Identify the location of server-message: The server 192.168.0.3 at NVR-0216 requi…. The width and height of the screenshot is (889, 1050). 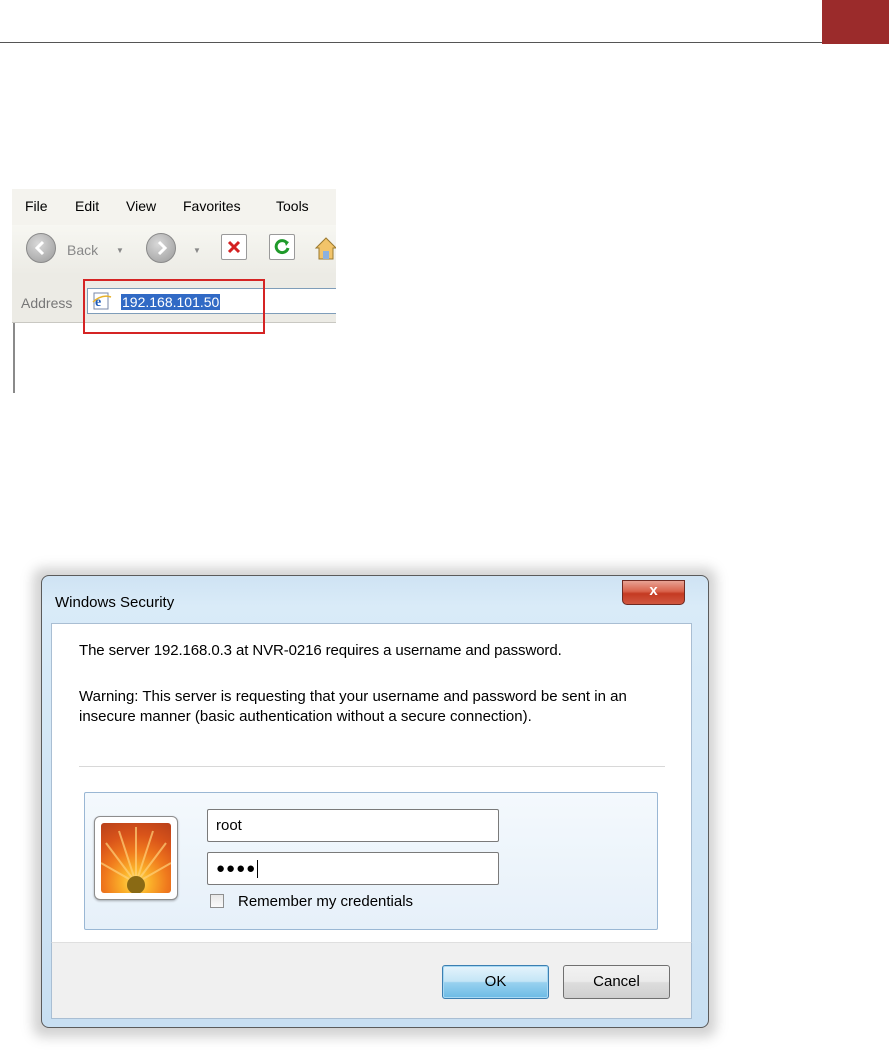
(320, 650).